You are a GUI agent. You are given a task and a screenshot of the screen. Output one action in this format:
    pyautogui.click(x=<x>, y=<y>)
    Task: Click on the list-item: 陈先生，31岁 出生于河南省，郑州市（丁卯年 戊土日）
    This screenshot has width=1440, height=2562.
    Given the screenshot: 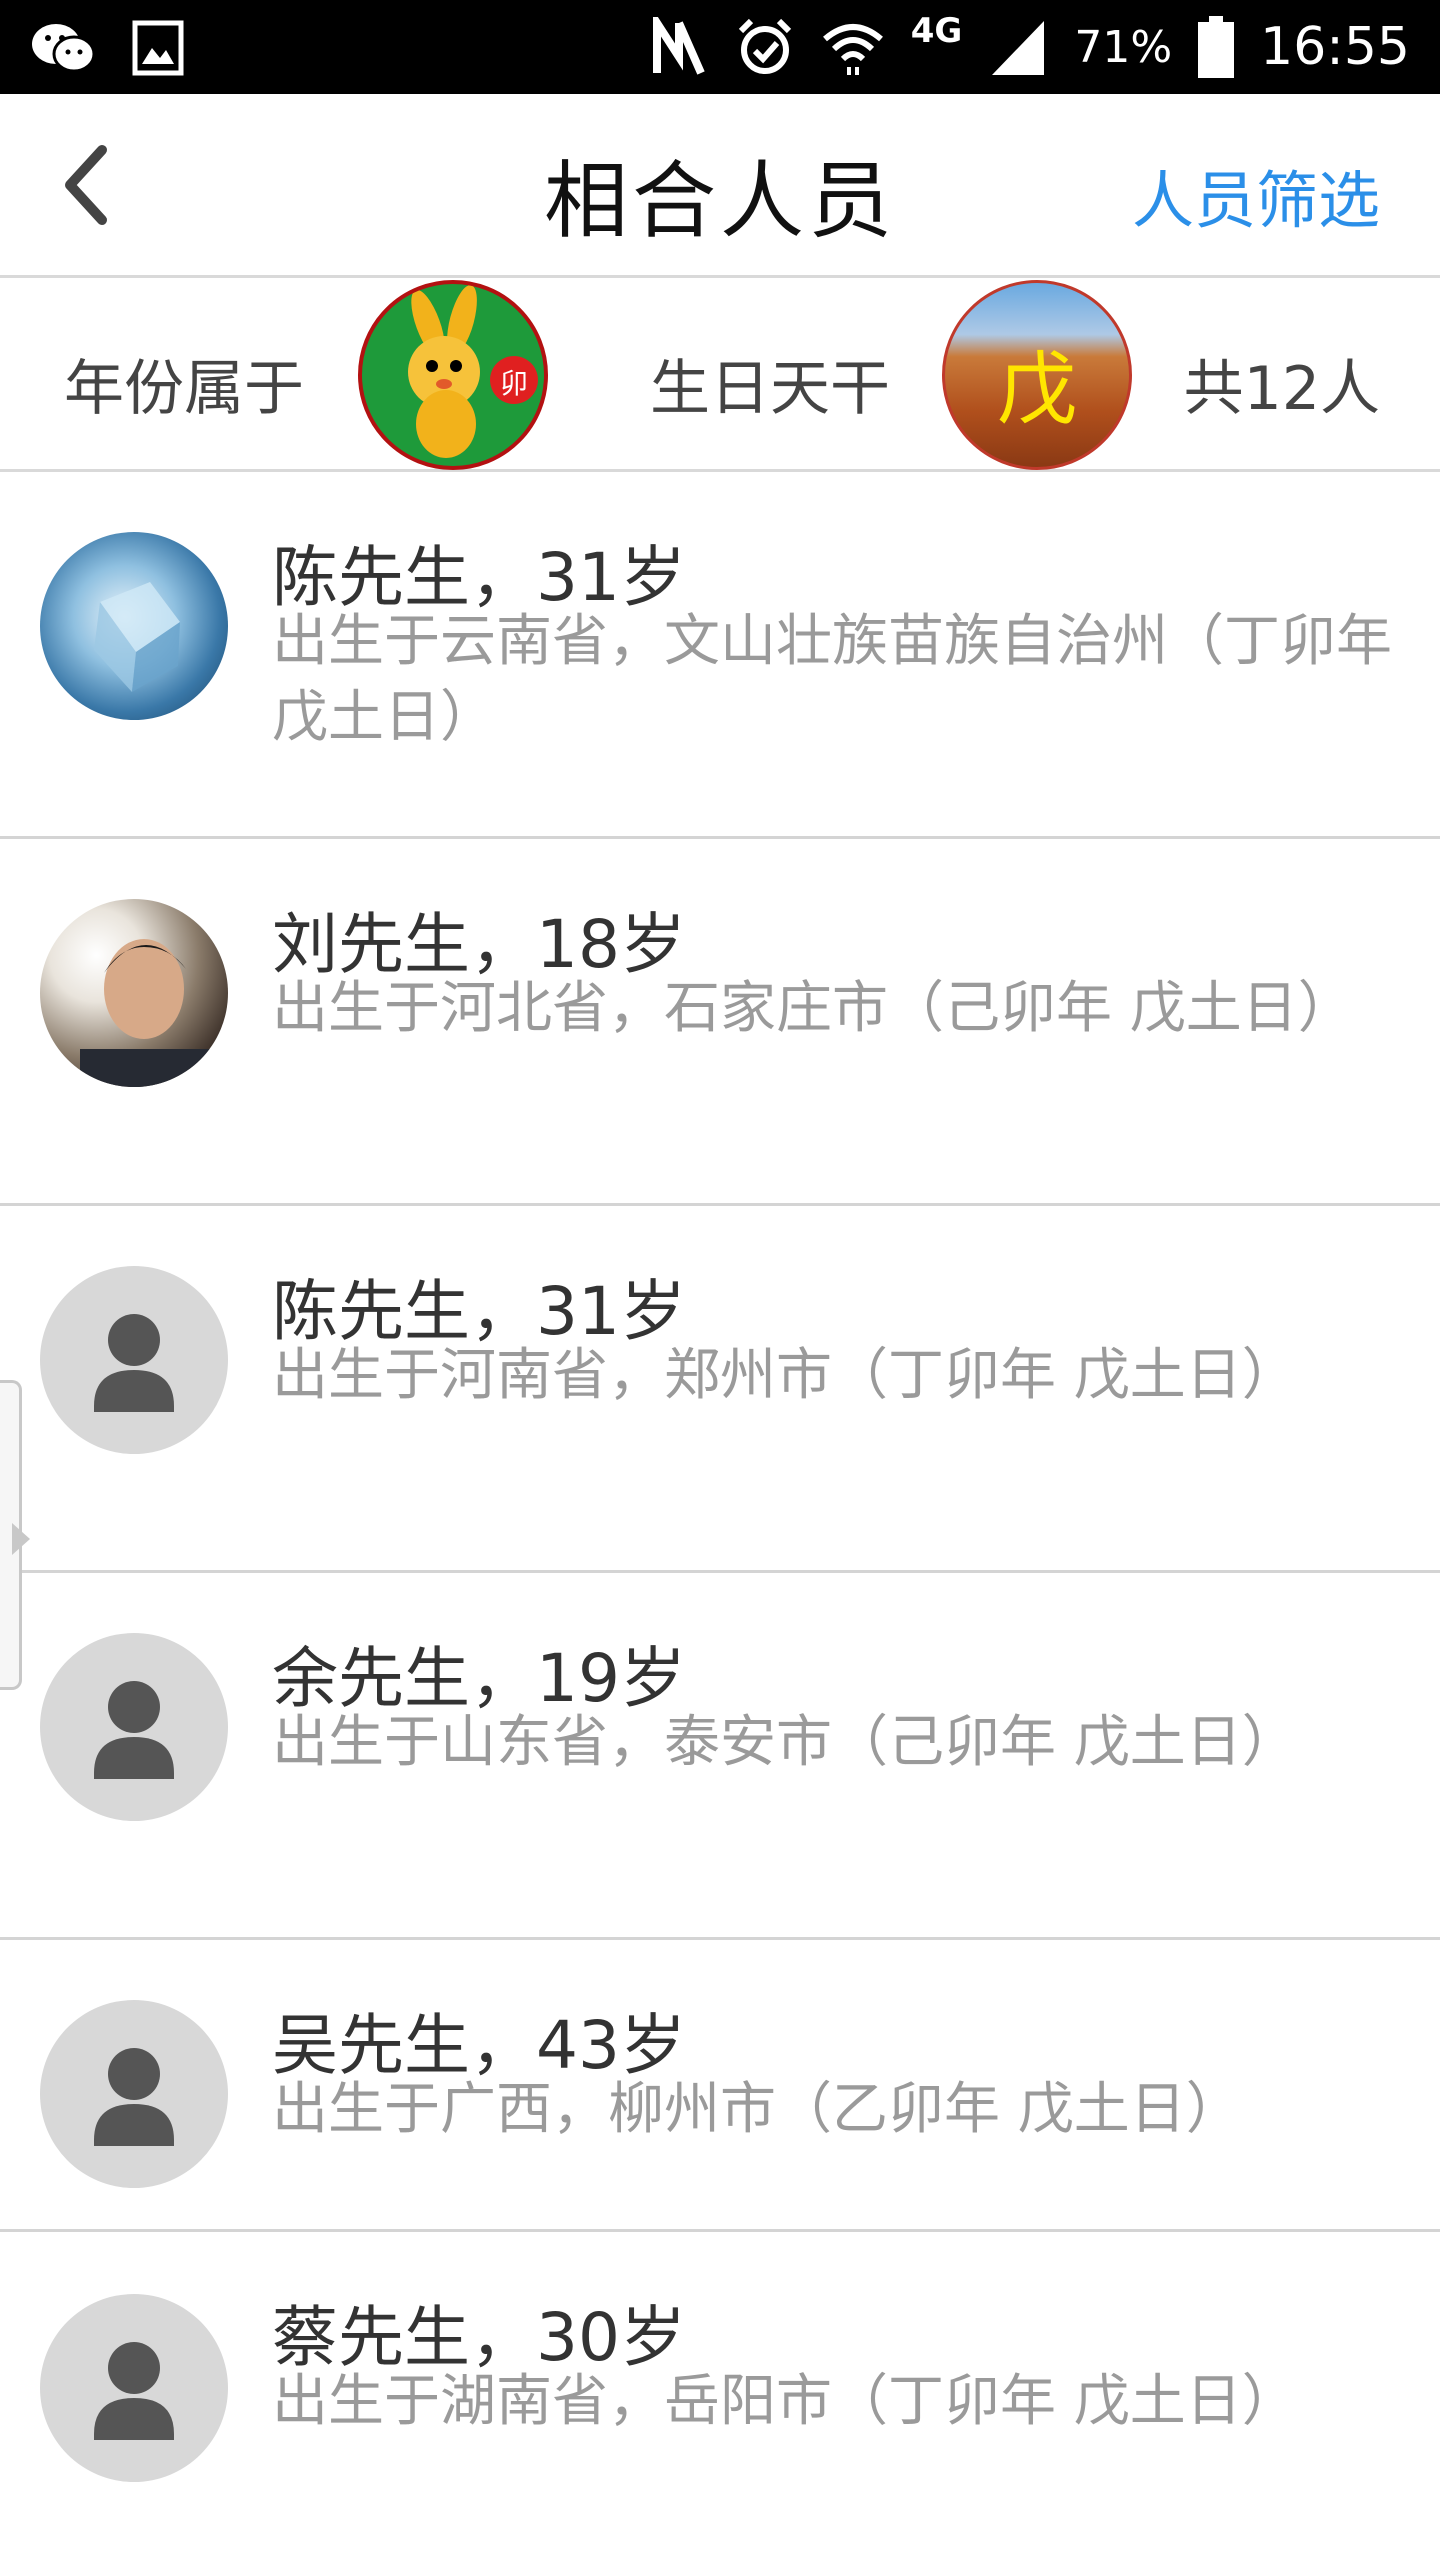 What is the action you would take?
    pyautogui.click(x=720, y=1389)
    